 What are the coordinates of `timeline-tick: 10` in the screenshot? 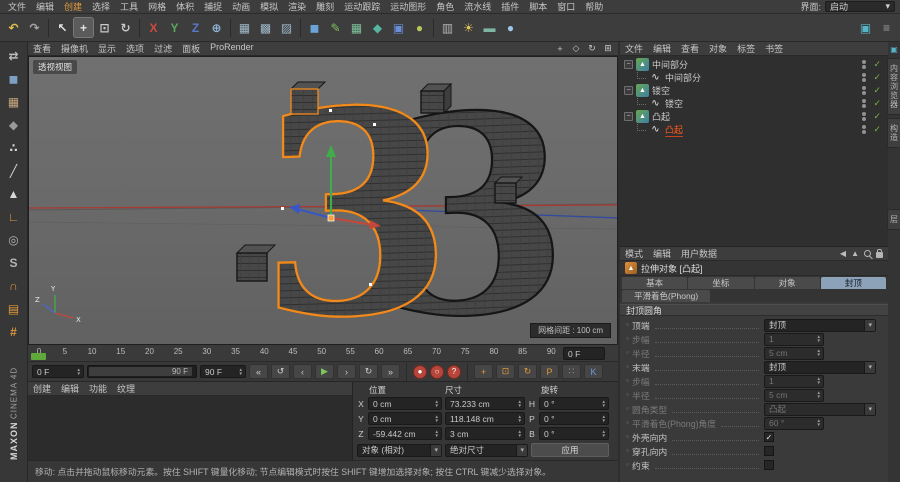 It's located at (92, 351).